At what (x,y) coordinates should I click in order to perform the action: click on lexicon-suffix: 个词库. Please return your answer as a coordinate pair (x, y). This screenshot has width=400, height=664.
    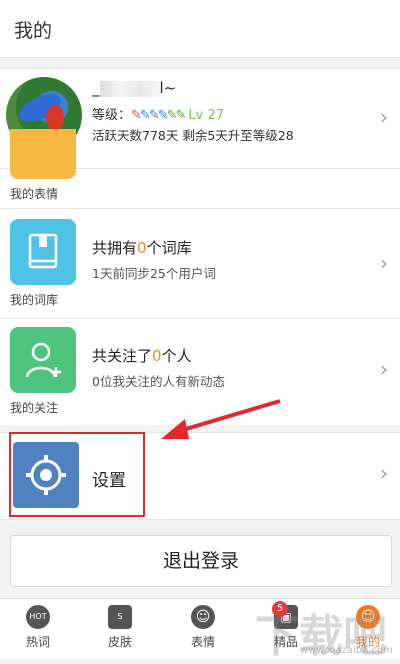
    Looking at the image, I should click on (169, 248).